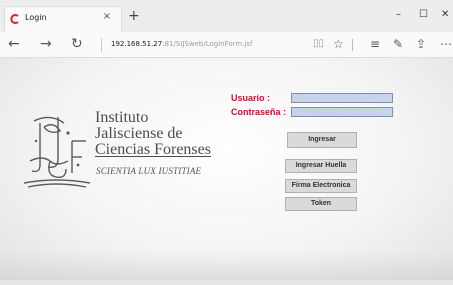 This screenshot has width=453, height=285. I want to click on url-path: :81/SIJSweb/LoginForm.jsf, so click(207, 44).